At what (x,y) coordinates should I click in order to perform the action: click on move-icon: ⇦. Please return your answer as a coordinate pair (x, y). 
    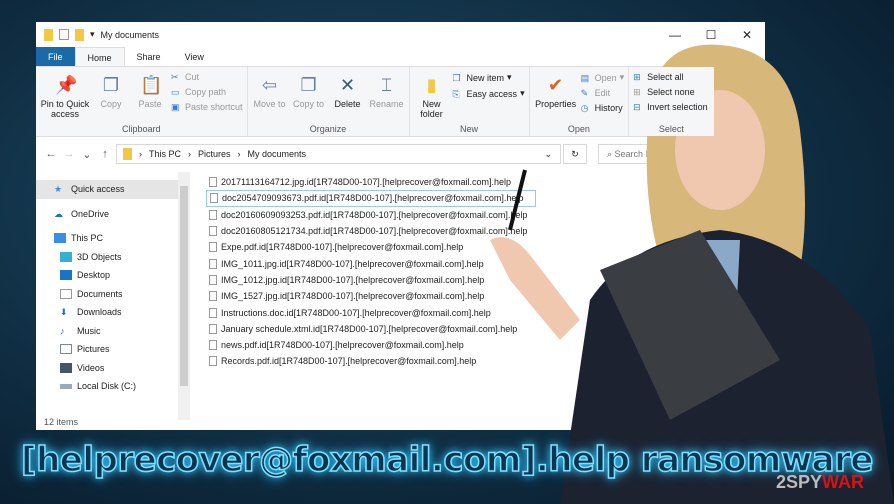
    Looking at the image, I should click on (269, 85).